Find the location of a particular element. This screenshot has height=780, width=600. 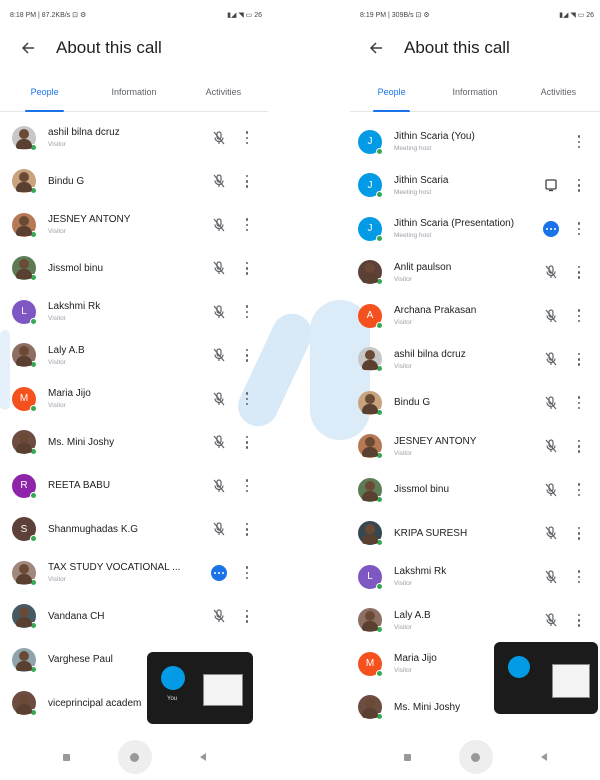

participant-info: Anlit paulson Visitor is located at coordinates (467, 272).